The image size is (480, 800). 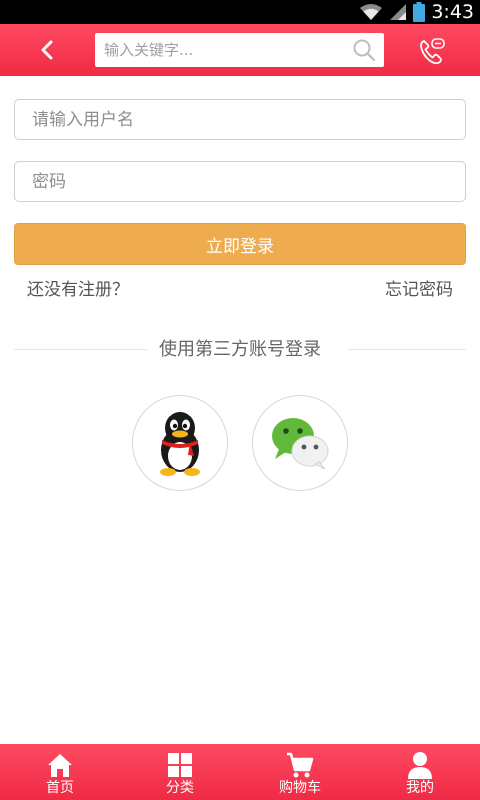 I want to click on back-arrow-icon, so click(x=47, y=50).